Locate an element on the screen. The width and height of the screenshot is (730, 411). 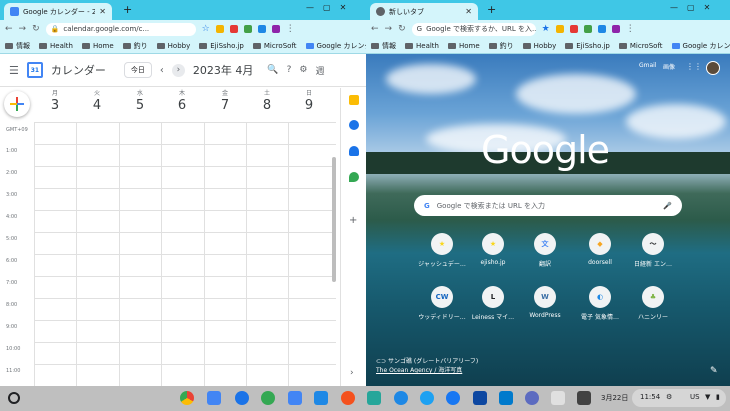
shortcut-tile: ♣ ハニンリー is located at coordinates (653, 303).